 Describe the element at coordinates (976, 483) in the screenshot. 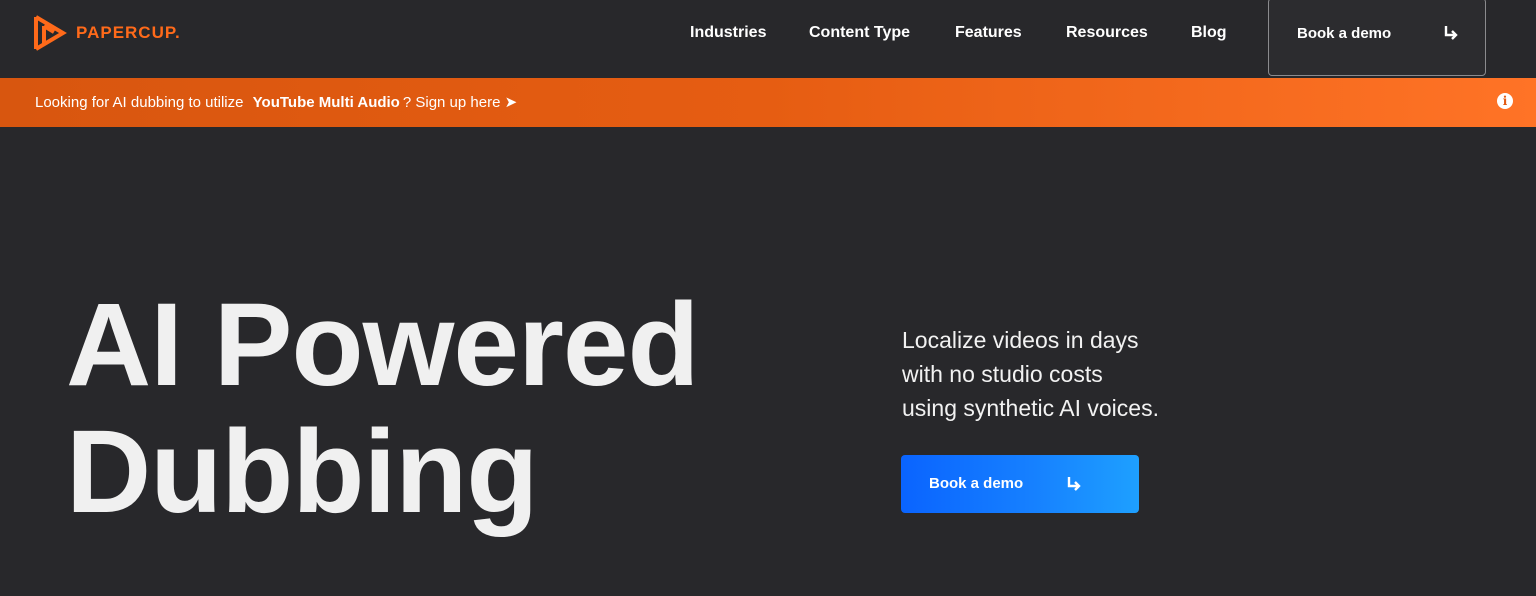

I see `hero-book-demo-label: Book a demo` at that location.